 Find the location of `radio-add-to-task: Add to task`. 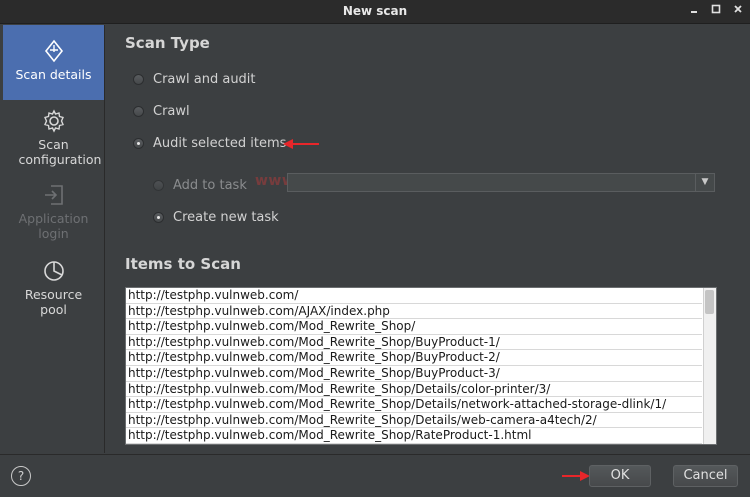

radio-add-to-task: Add to task is located at coordinates (200, 185).